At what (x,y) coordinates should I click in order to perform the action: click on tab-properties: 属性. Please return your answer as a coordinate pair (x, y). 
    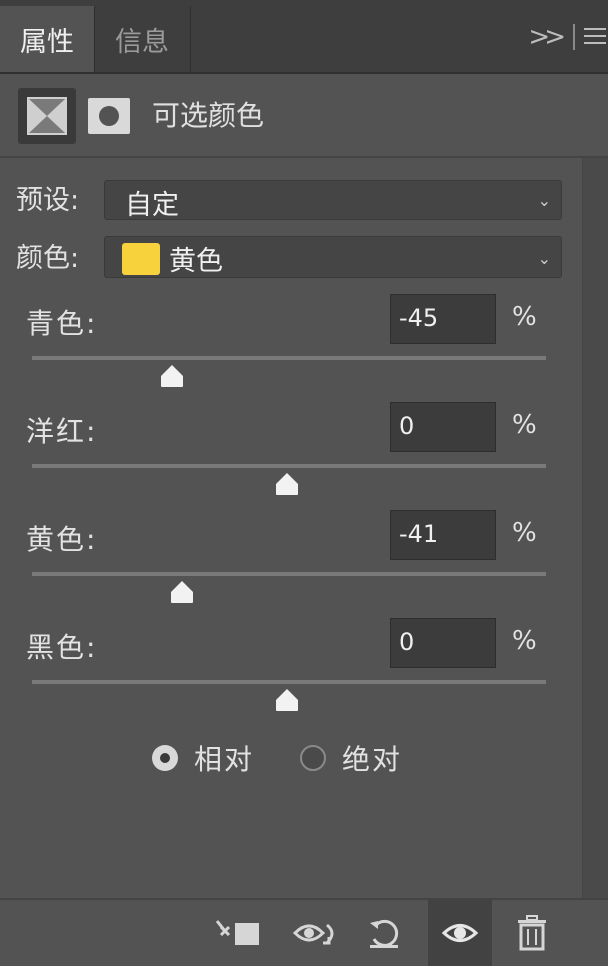
    Looking at the image, I should click on (47, 39).